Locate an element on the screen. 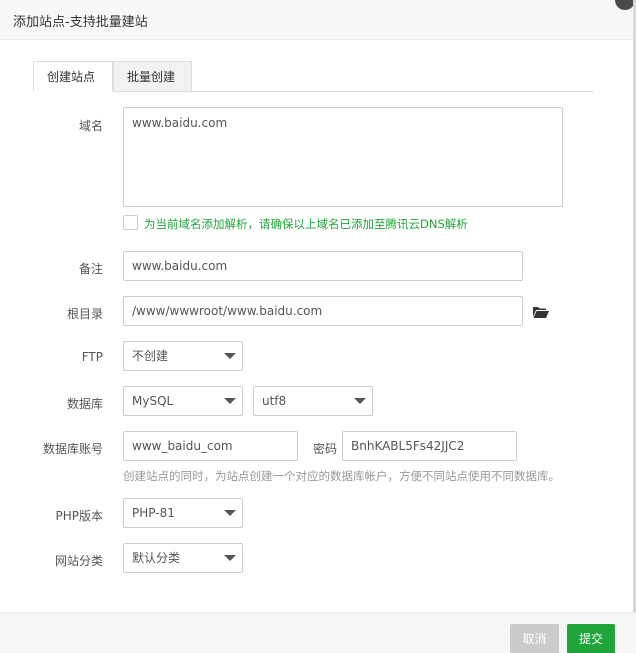 Image resolution: width=636 pixels, height=653 pixels. remark-input is located at coordinates (323, 266).